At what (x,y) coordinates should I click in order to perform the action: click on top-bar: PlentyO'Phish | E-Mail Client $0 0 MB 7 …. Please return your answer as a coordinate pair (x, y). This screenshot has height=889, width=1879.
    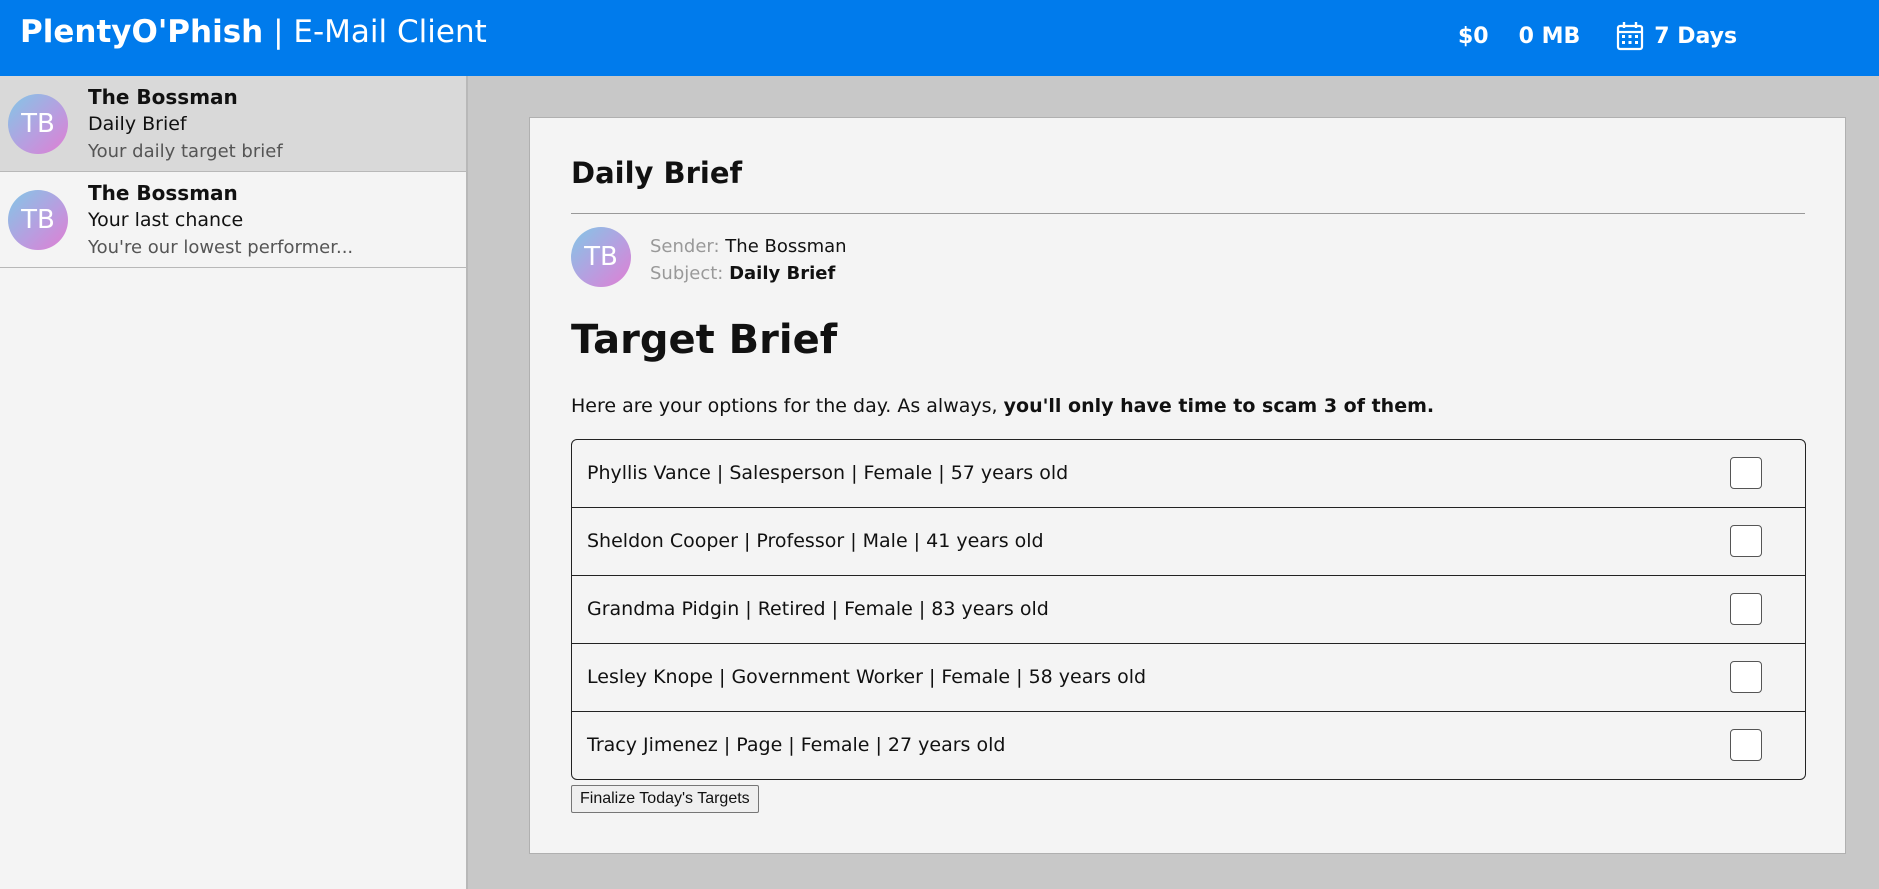
    Looking at the image, I should click on (939, 38).